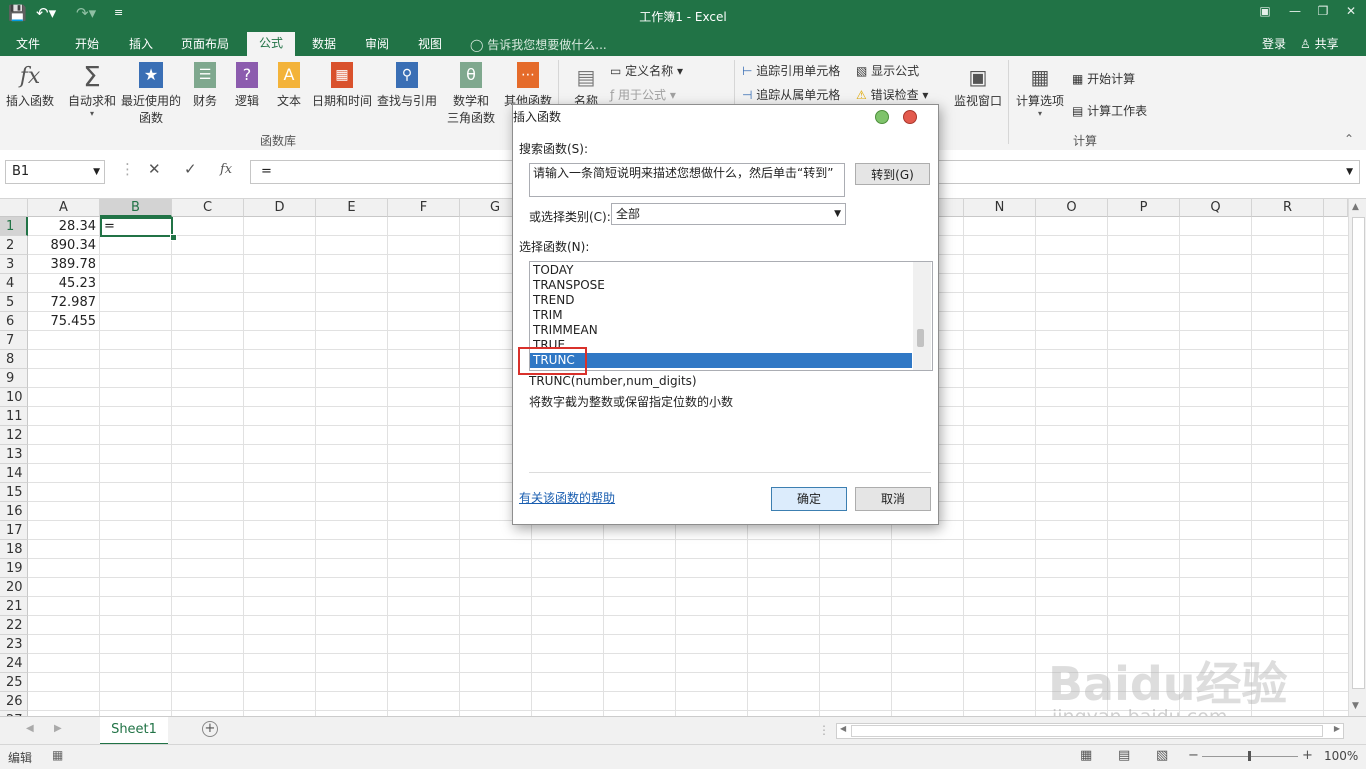 The height and width of the screenshot is (769, 1366). What do you see at coordinates (1109, 110) in the screenshot?
I see `calc-sheet-button: ▤ 计算工作表` at bounding box center [1109, 110].